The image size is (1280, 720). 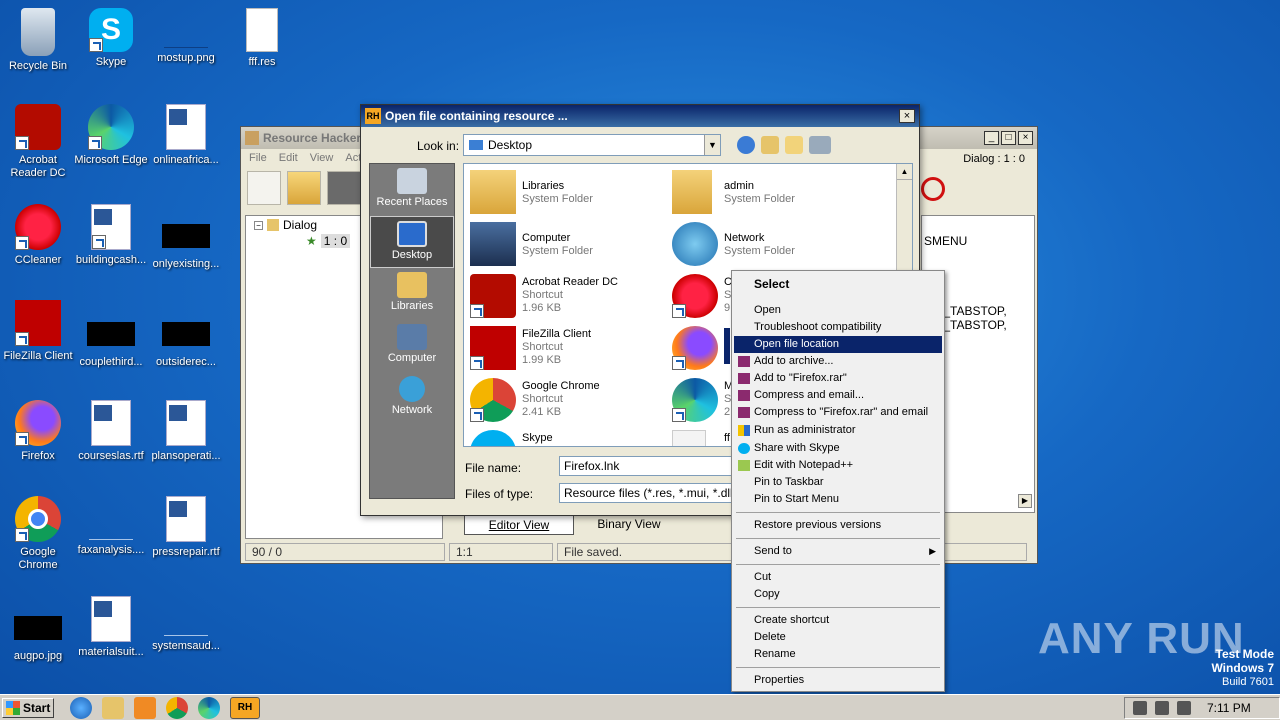 I want to click on list-item: Libraries System Folder, so click(x=566, y=191).